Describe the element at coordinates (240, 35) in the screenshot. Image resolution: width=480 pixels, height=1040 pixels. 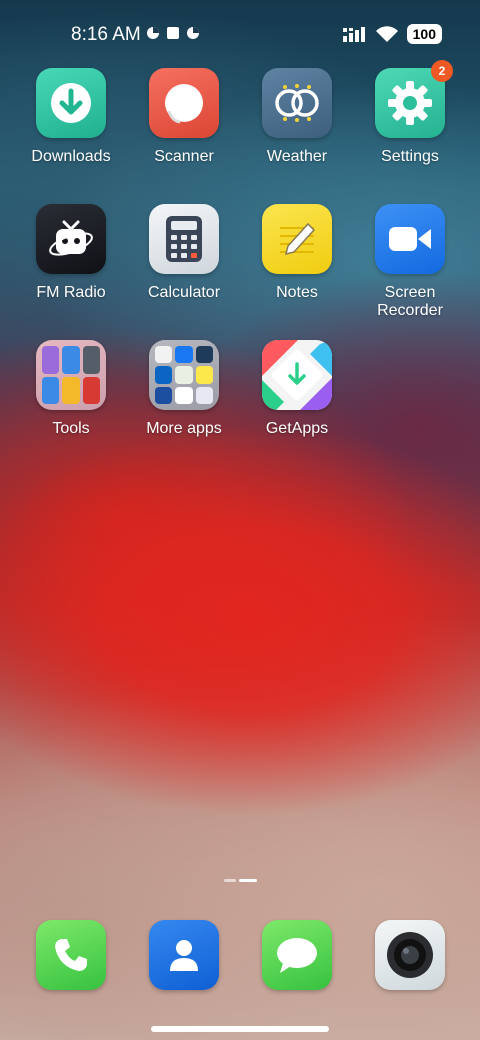
I see `status-bar: 8:16 AM 100` at that location.